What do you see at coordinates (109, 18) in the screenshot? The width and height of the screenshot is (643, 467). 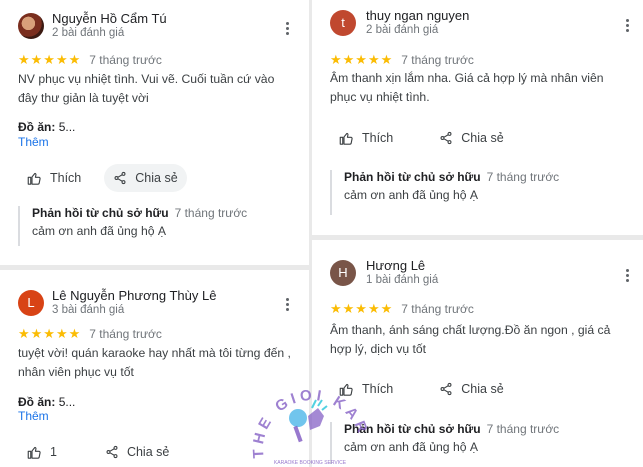 I see `reviewer-name: Nguyễn Hồ Cẩm Tú` at bounding box center [109, 18].